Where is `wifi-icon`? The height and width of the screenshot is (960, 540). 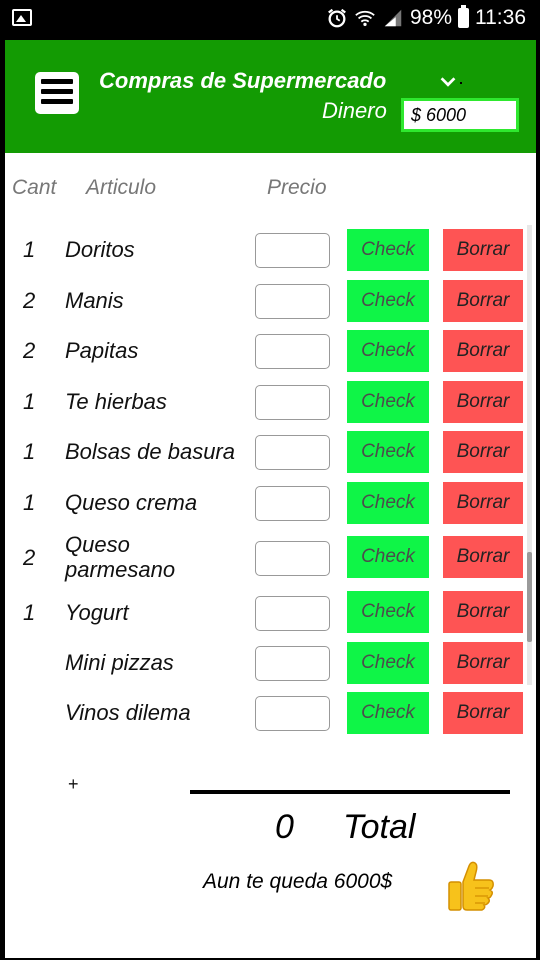 wifi-icon is located at coordinates (365, 18).